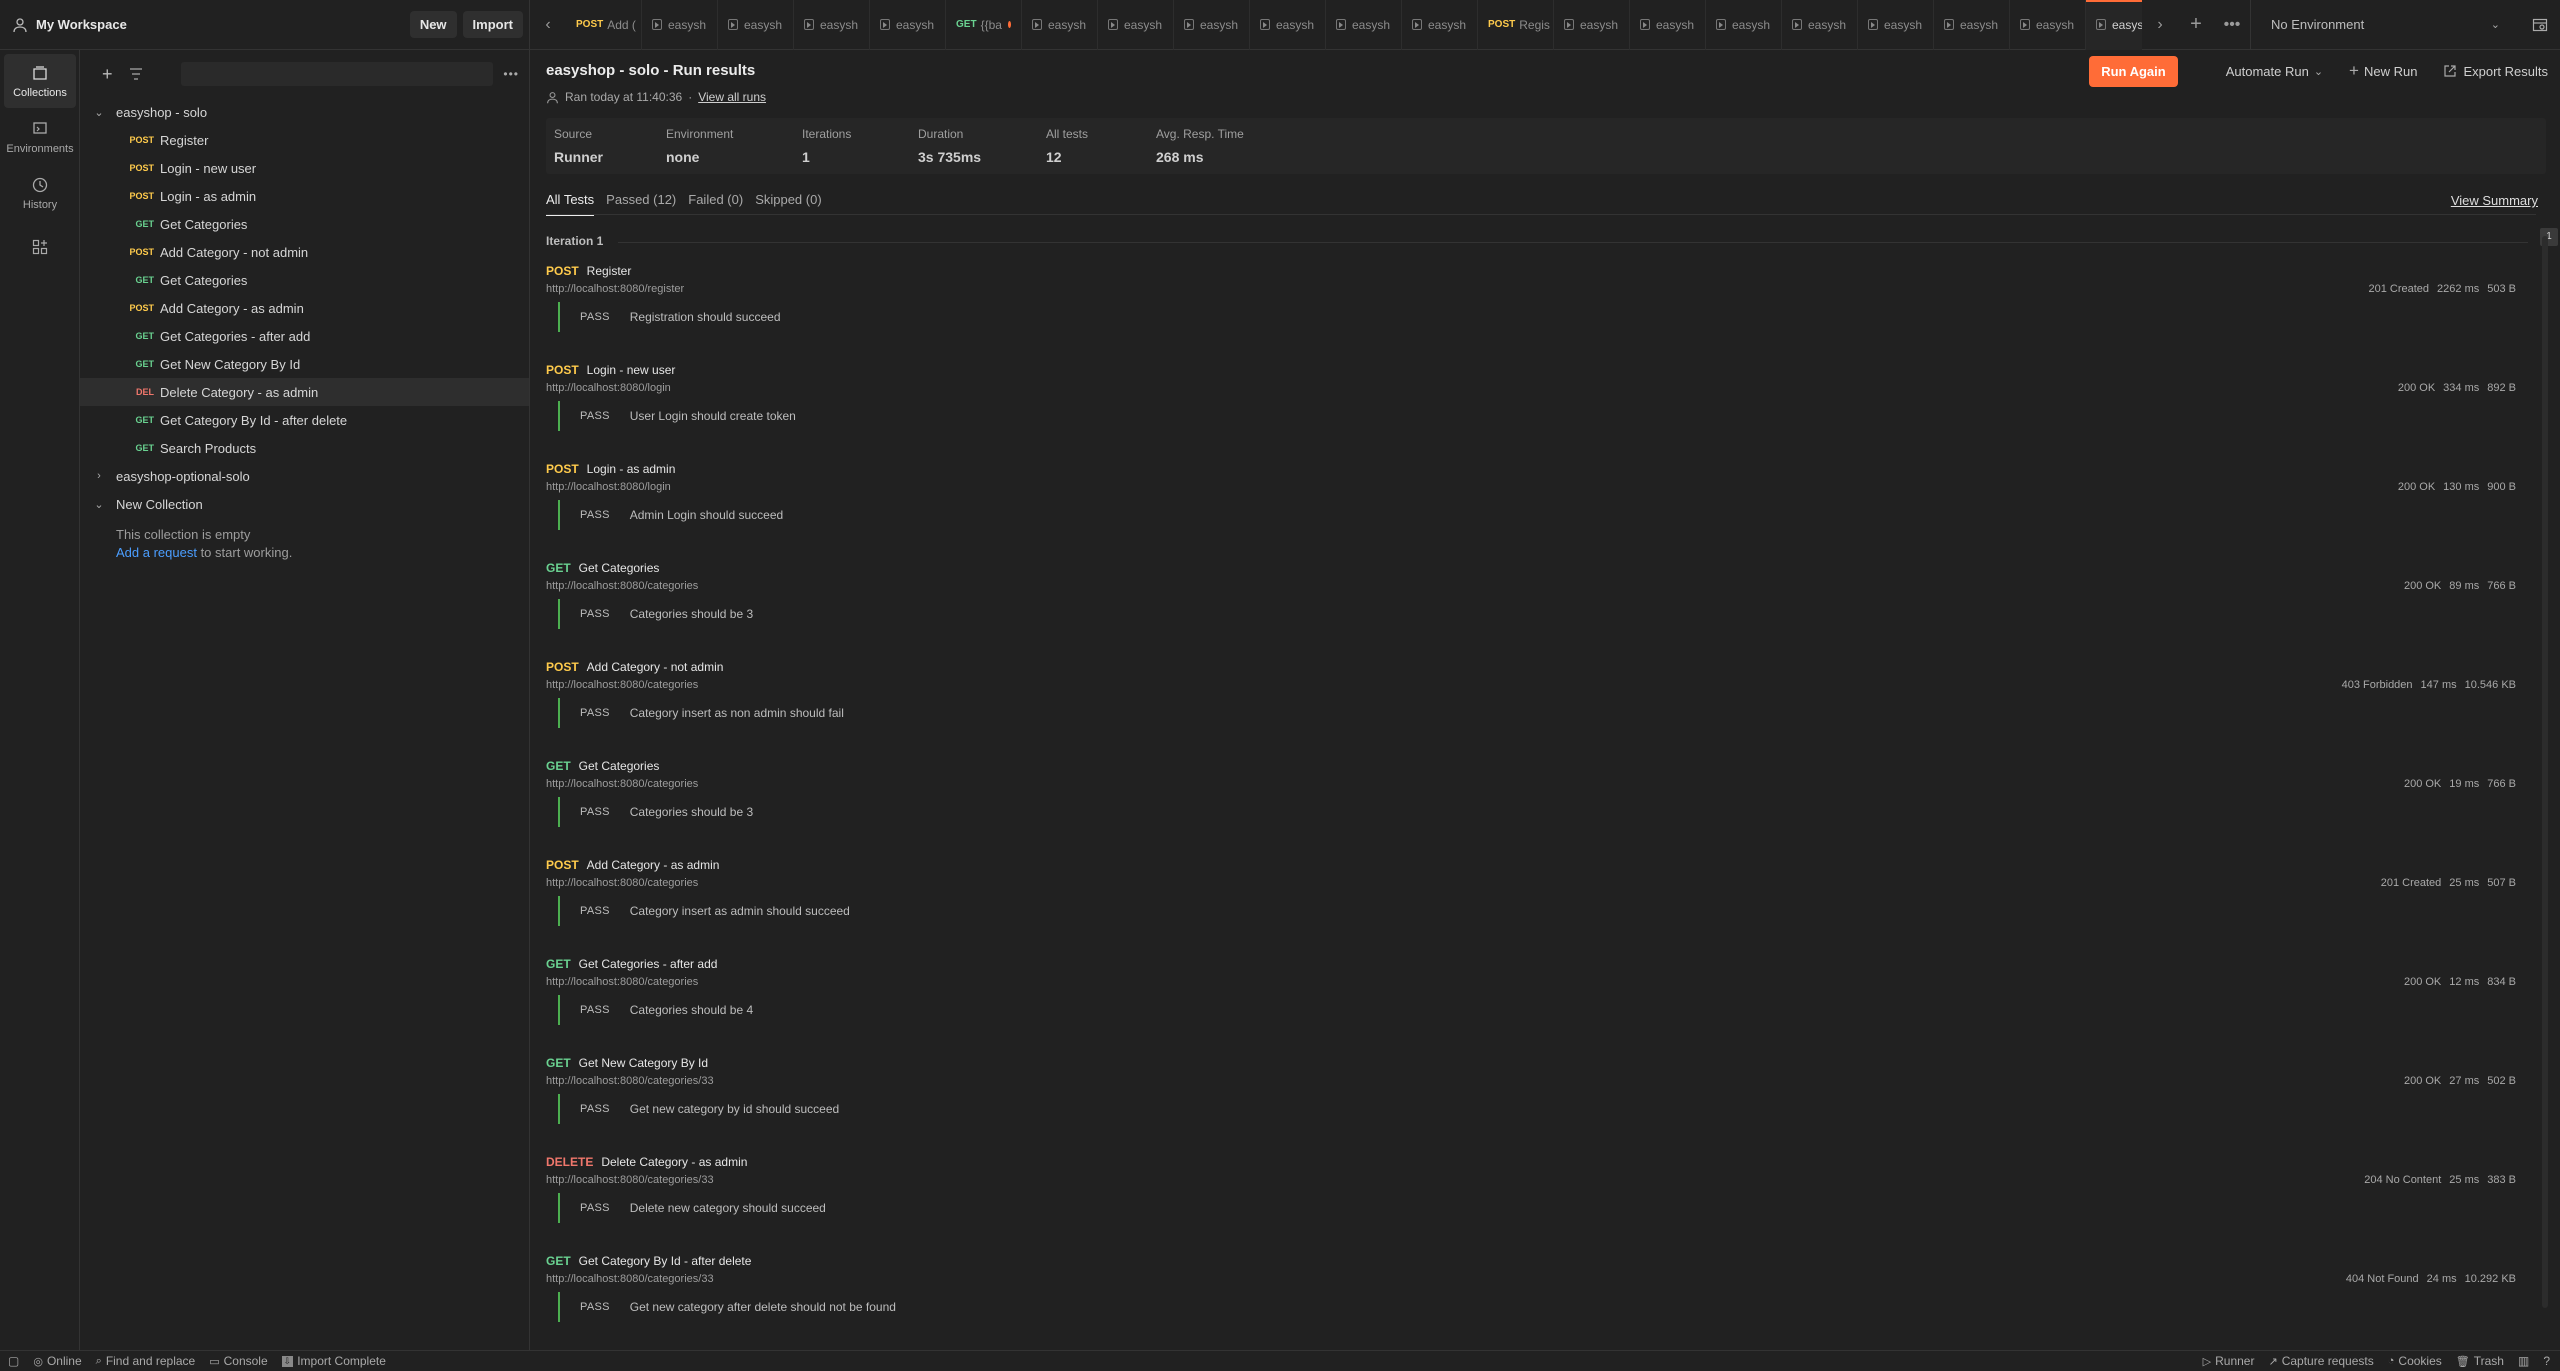 This screenshot has height=1371, width=2560. I want to click on result-name: Add Category - as admin, so click(653, 865).